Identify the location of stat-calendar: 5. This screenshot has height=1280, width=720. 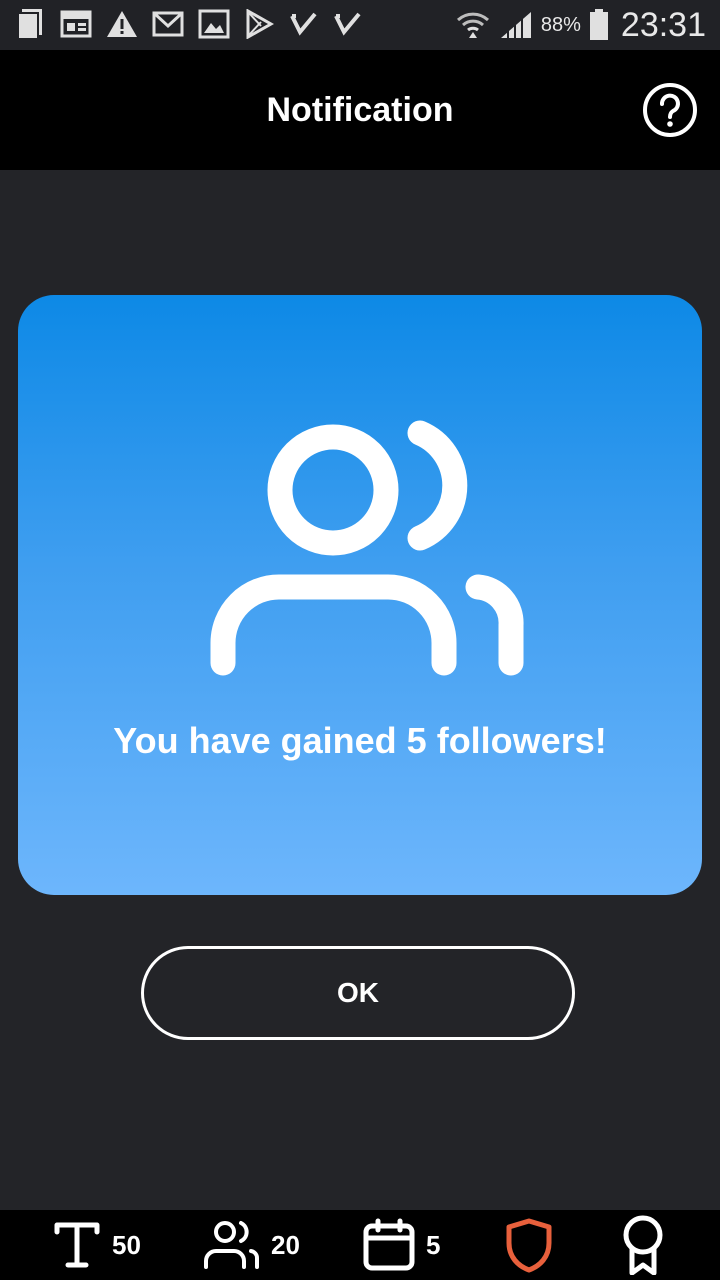
(401, 1245).